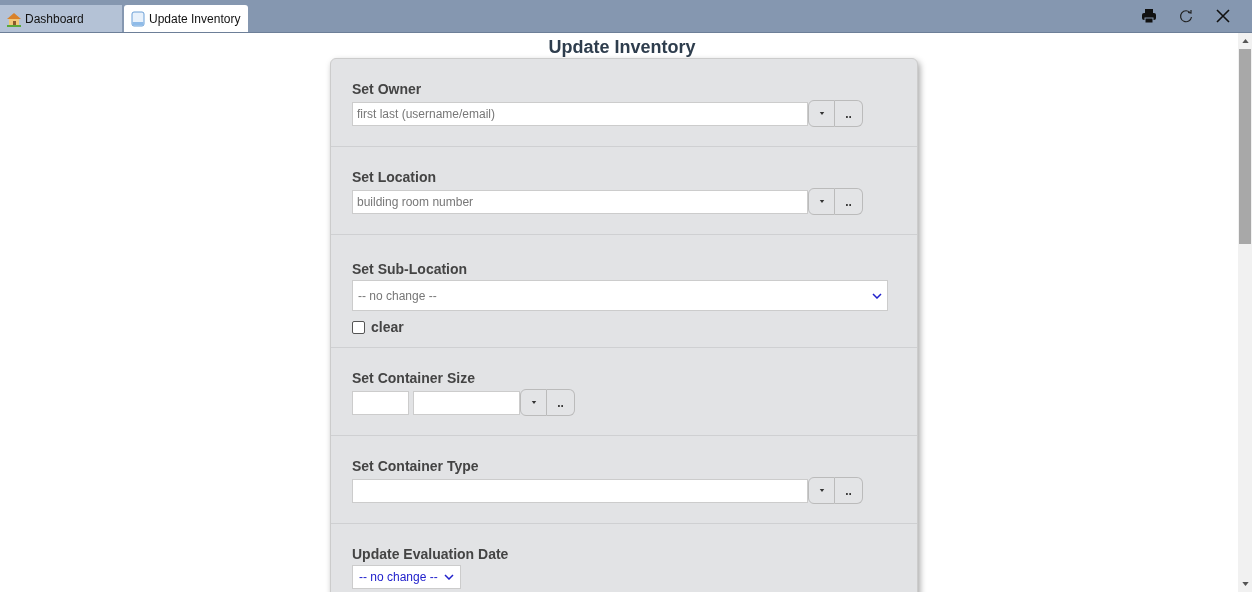 Image resolution: width=1252 pixels, height=592 pixels. Describe the element at coordinates (1149, 16) in the screenshot. I see `print-icon` at that location.